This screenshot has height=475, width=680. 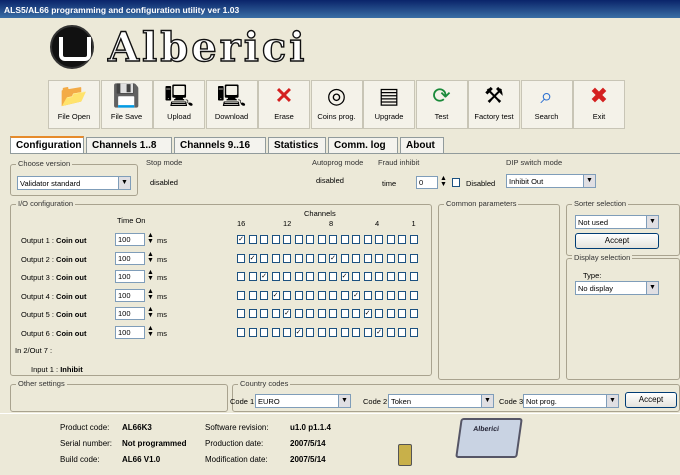 What do you see at coordinates (571, 401) in the screenshot?
I see `code3-select: Not prog. ▼` at bounding box center [571, 401].